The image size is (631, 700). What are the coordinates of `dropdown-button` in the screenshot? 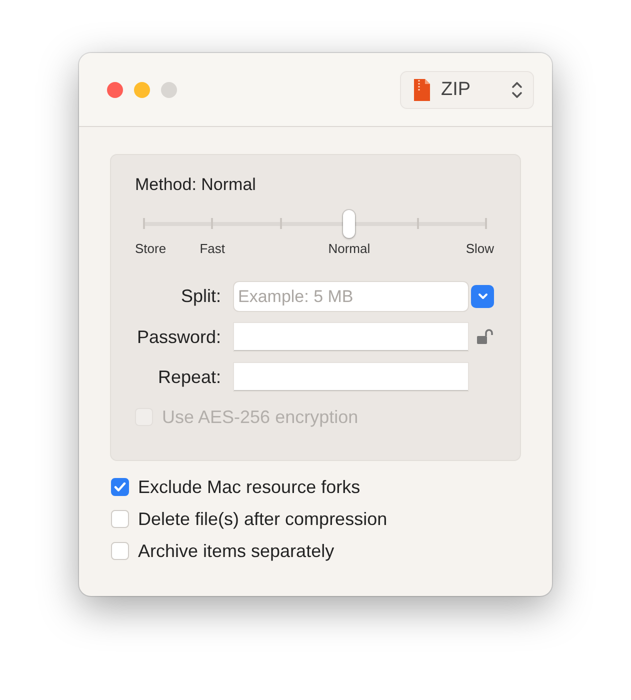 It's located at (482, 296).